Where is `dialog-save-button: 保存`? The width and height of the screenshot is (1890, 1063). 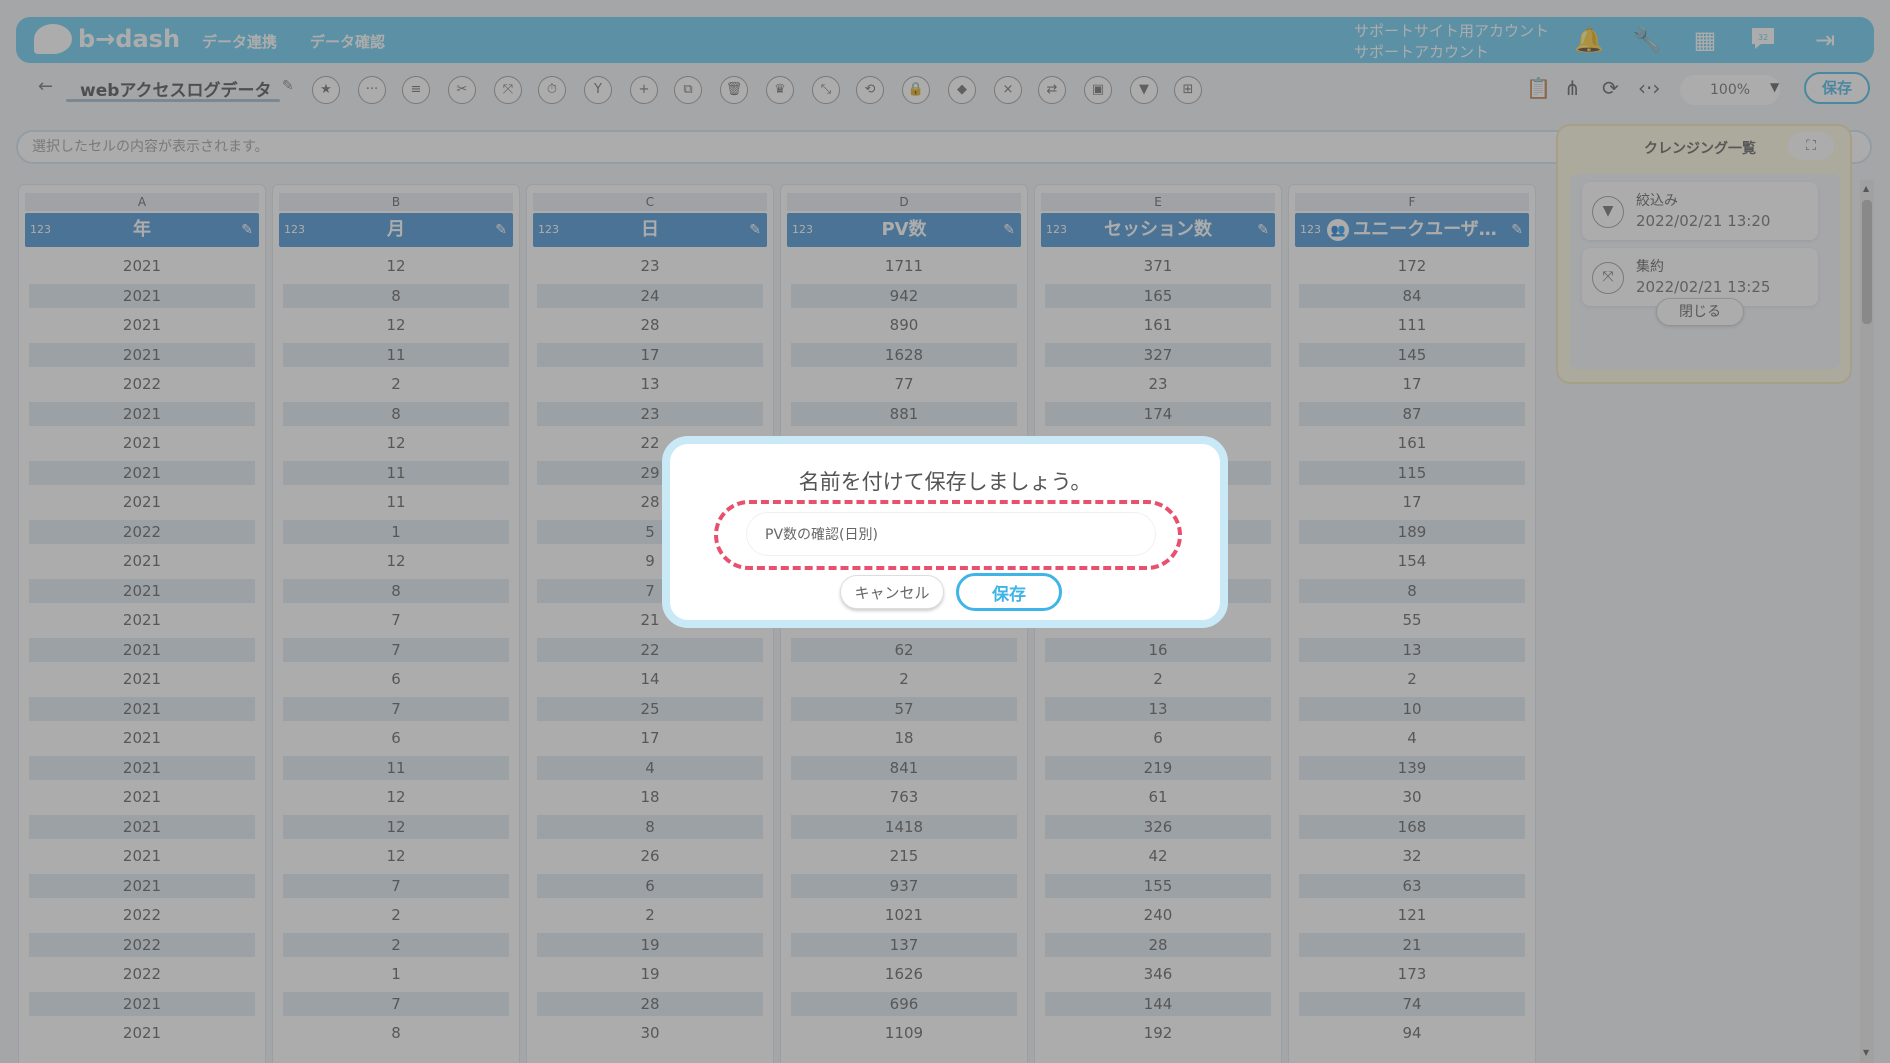
dialog-save-button: 保存 is located at coordinates (1009, 592).